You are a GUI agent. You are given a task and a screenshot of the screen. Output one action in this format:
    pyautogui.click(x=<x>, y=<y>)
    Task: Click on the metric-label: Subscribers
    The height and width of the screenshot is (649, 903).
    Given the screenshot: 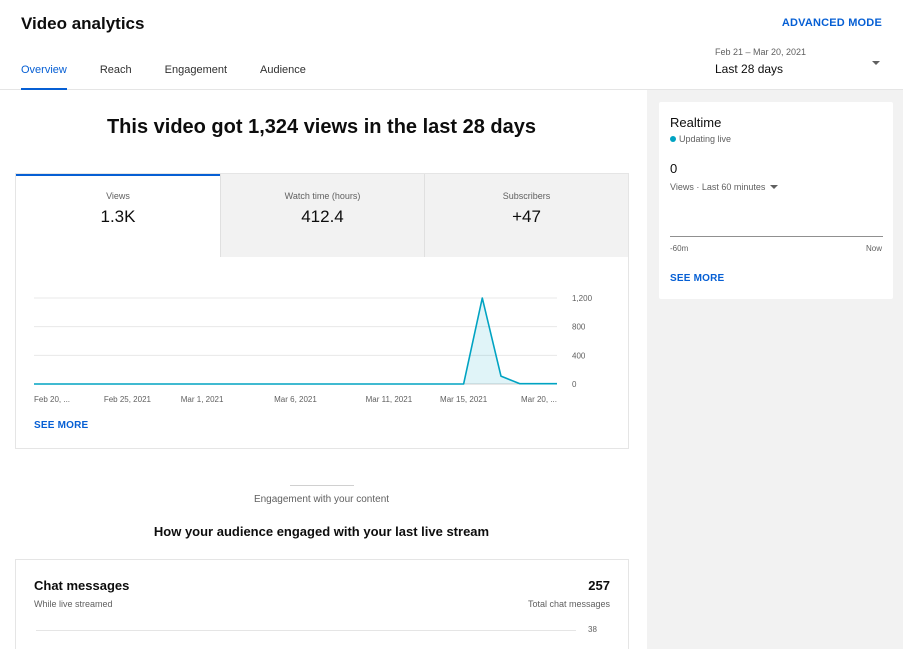 What is the action you would take?
    pyautogui.click(x=526, y=196)
    